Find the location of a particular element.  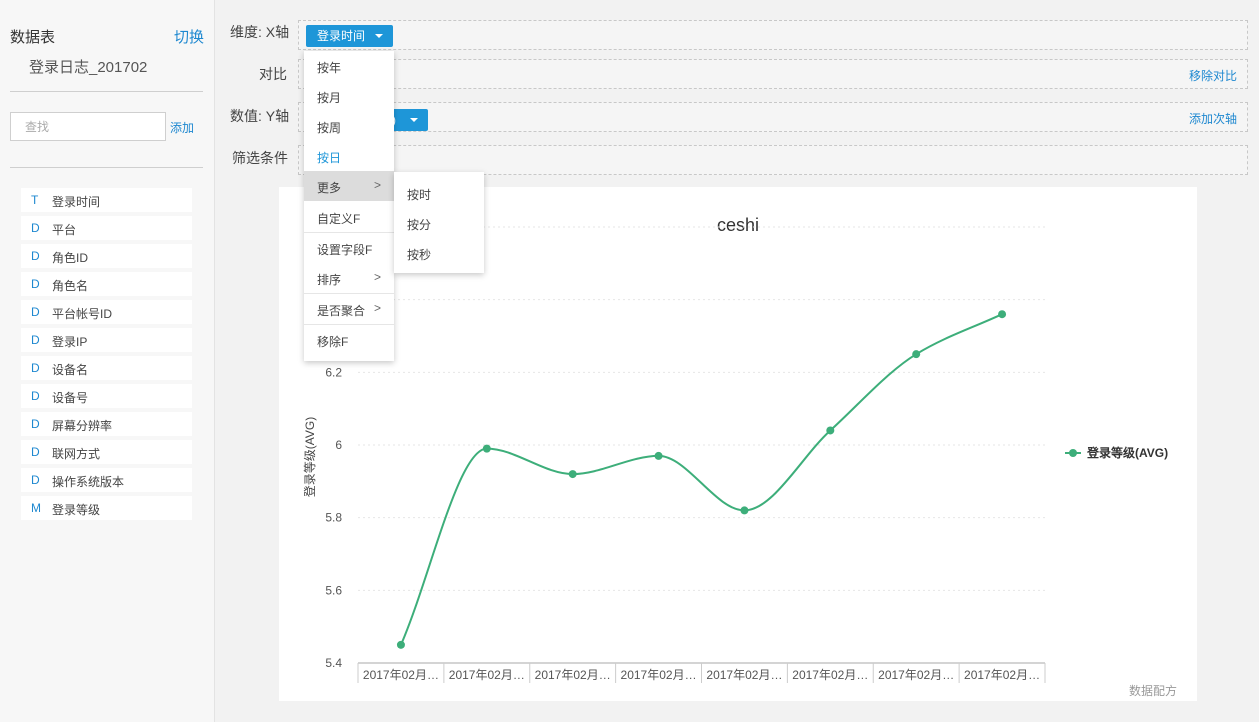

switch-table-button: 切换 is located at coordinates (189, 36).